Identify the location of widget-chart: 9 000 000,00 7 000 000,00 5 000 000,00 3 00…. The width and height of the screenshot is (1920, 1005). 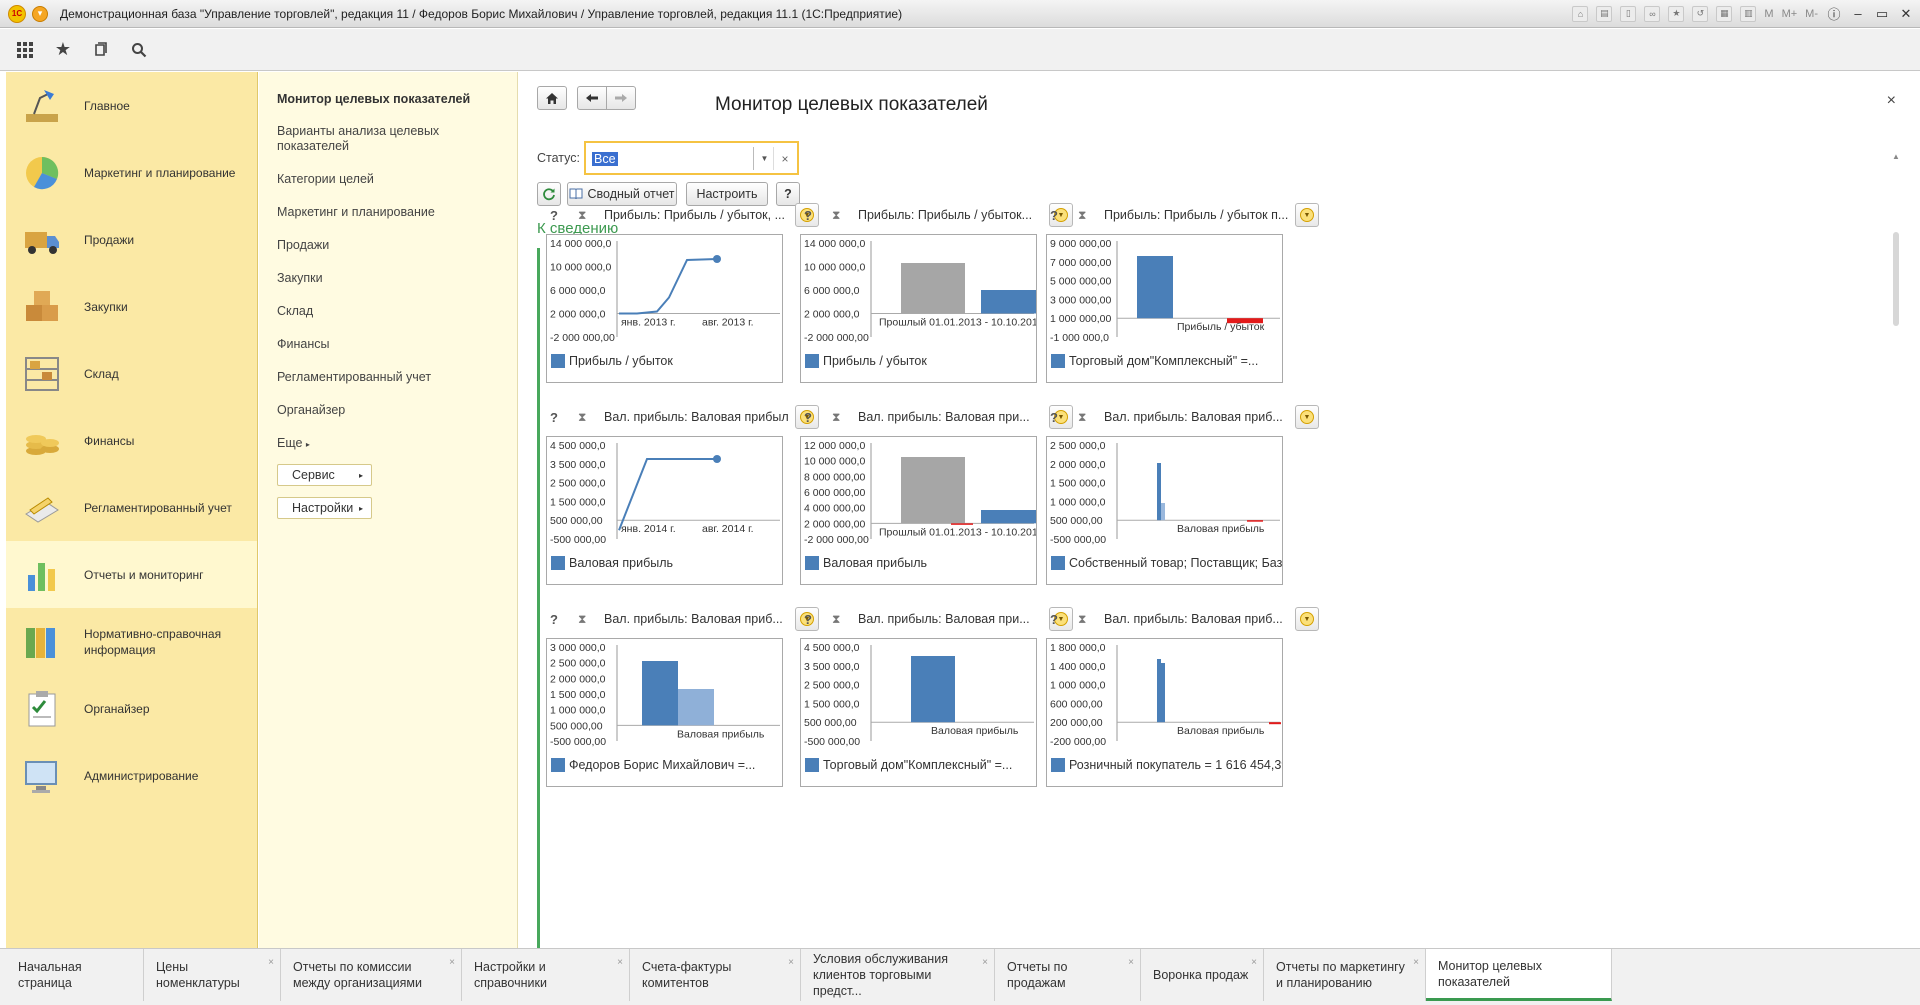
(1164, 308).